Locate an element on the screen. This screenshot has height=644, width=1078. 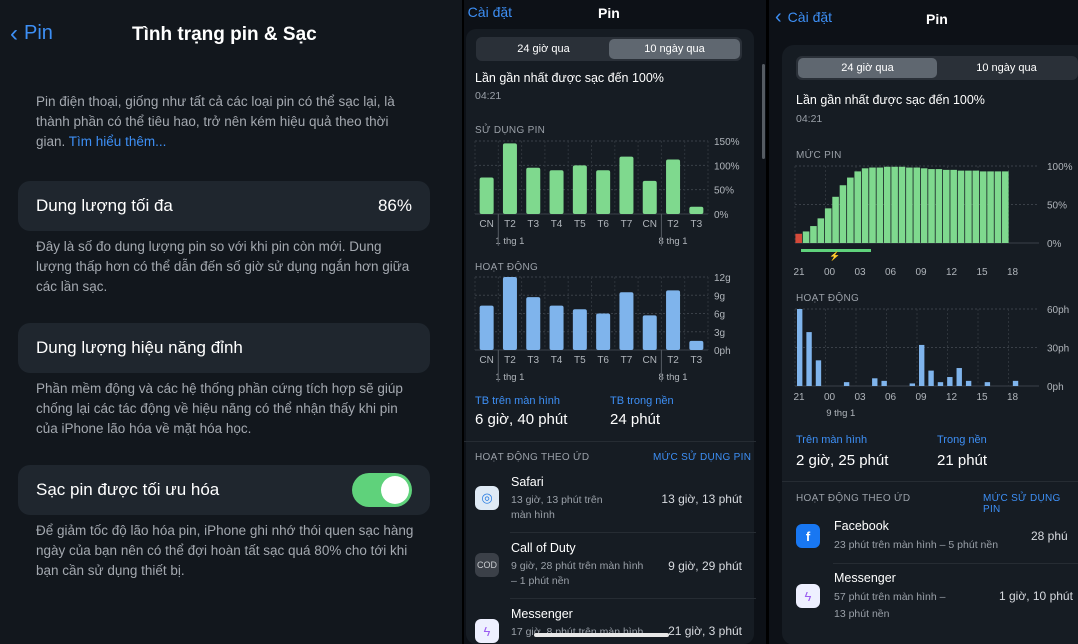
y-tick-label: 30ph is located at coordinates (1058, 349).